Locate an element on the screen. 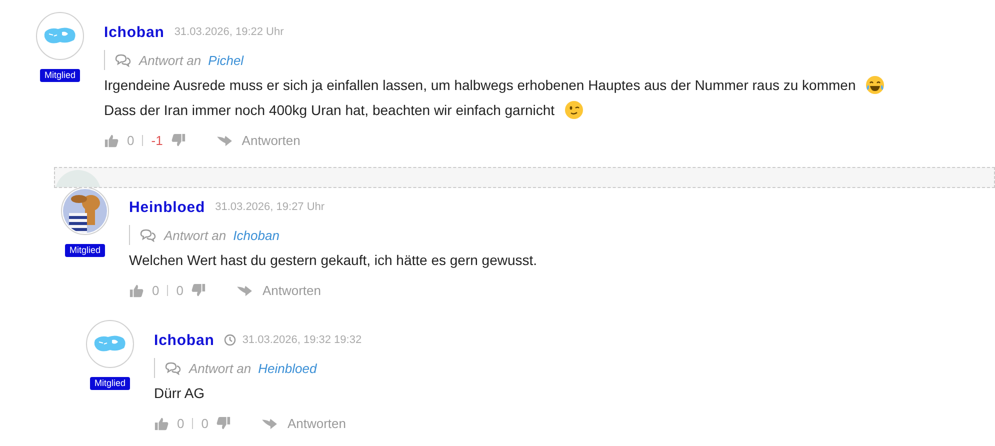 The height and width of the screenshot is (446, 995). author-link: Heinbloed is located at coordinates (167, 207).